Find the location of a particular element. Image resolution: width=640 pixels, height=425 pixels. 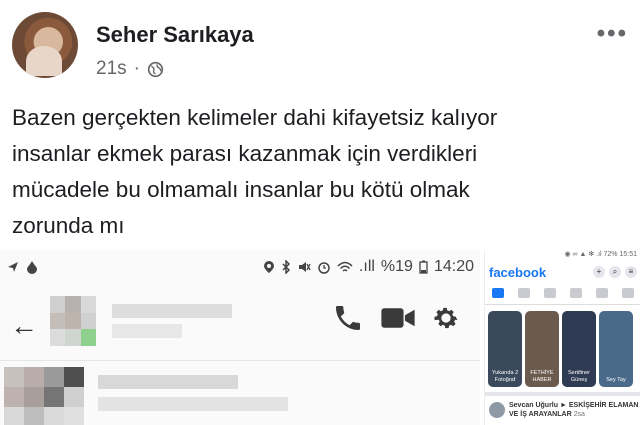

fb-status-bar: ◉ ∞ ▲ ✻ .ıl 72% 15:51 is located at coordinates (600, 254).